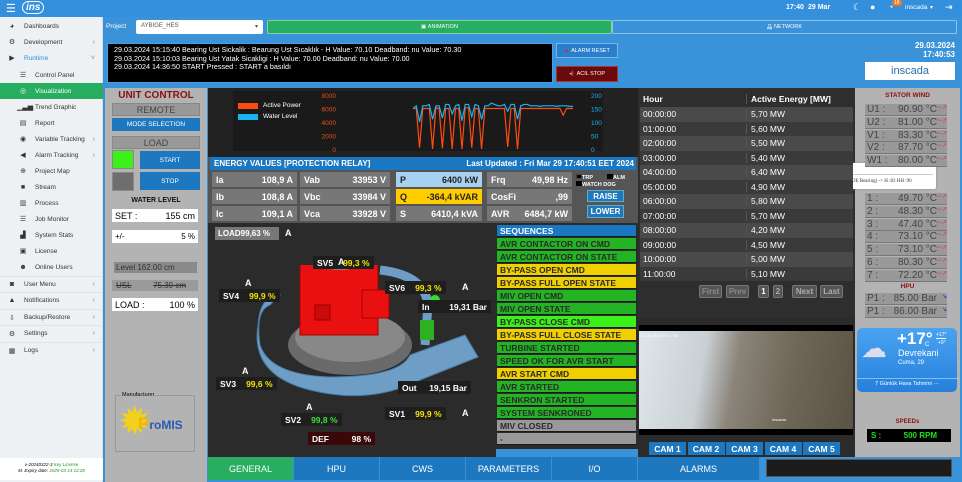  What do you see at coordinates (699, 468) in the screenshot?
I see `tab-alarms: ALARMS` at bounding box center [699, 468].